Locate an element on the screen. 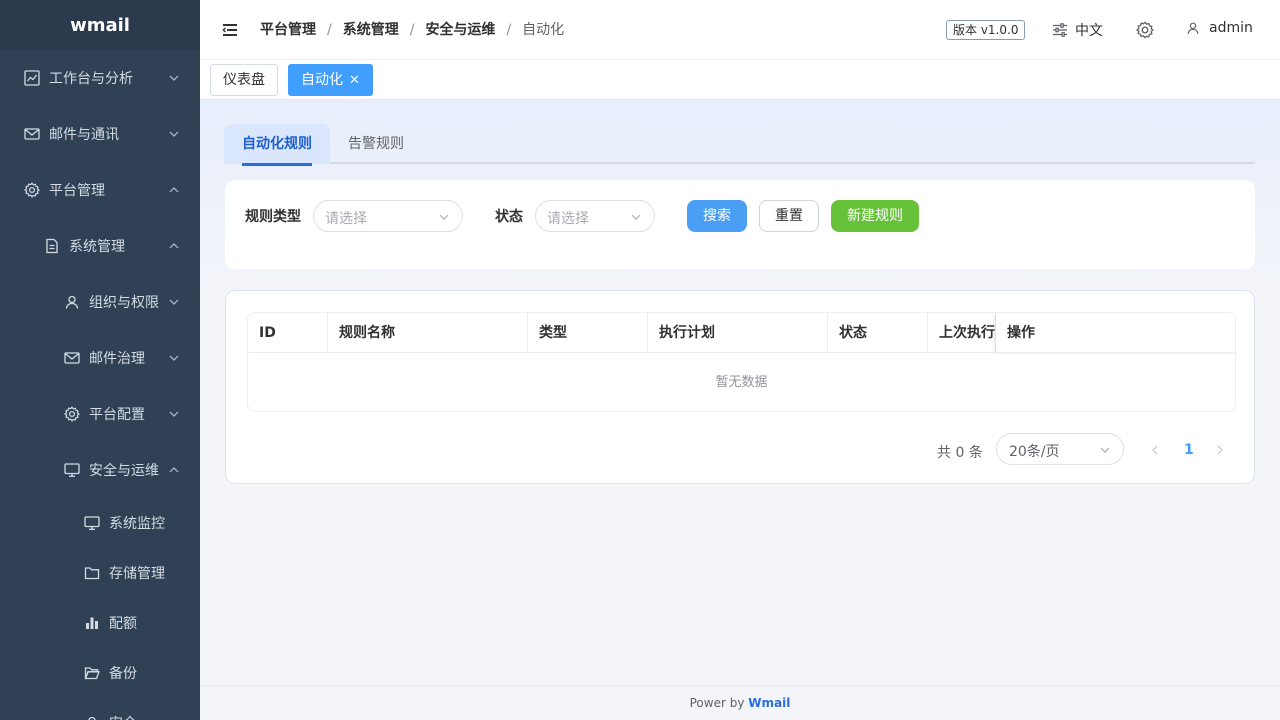 The width and height of the screenshot is (1280, 720). language-label: 中文 is located at coordinates (1089, 31).